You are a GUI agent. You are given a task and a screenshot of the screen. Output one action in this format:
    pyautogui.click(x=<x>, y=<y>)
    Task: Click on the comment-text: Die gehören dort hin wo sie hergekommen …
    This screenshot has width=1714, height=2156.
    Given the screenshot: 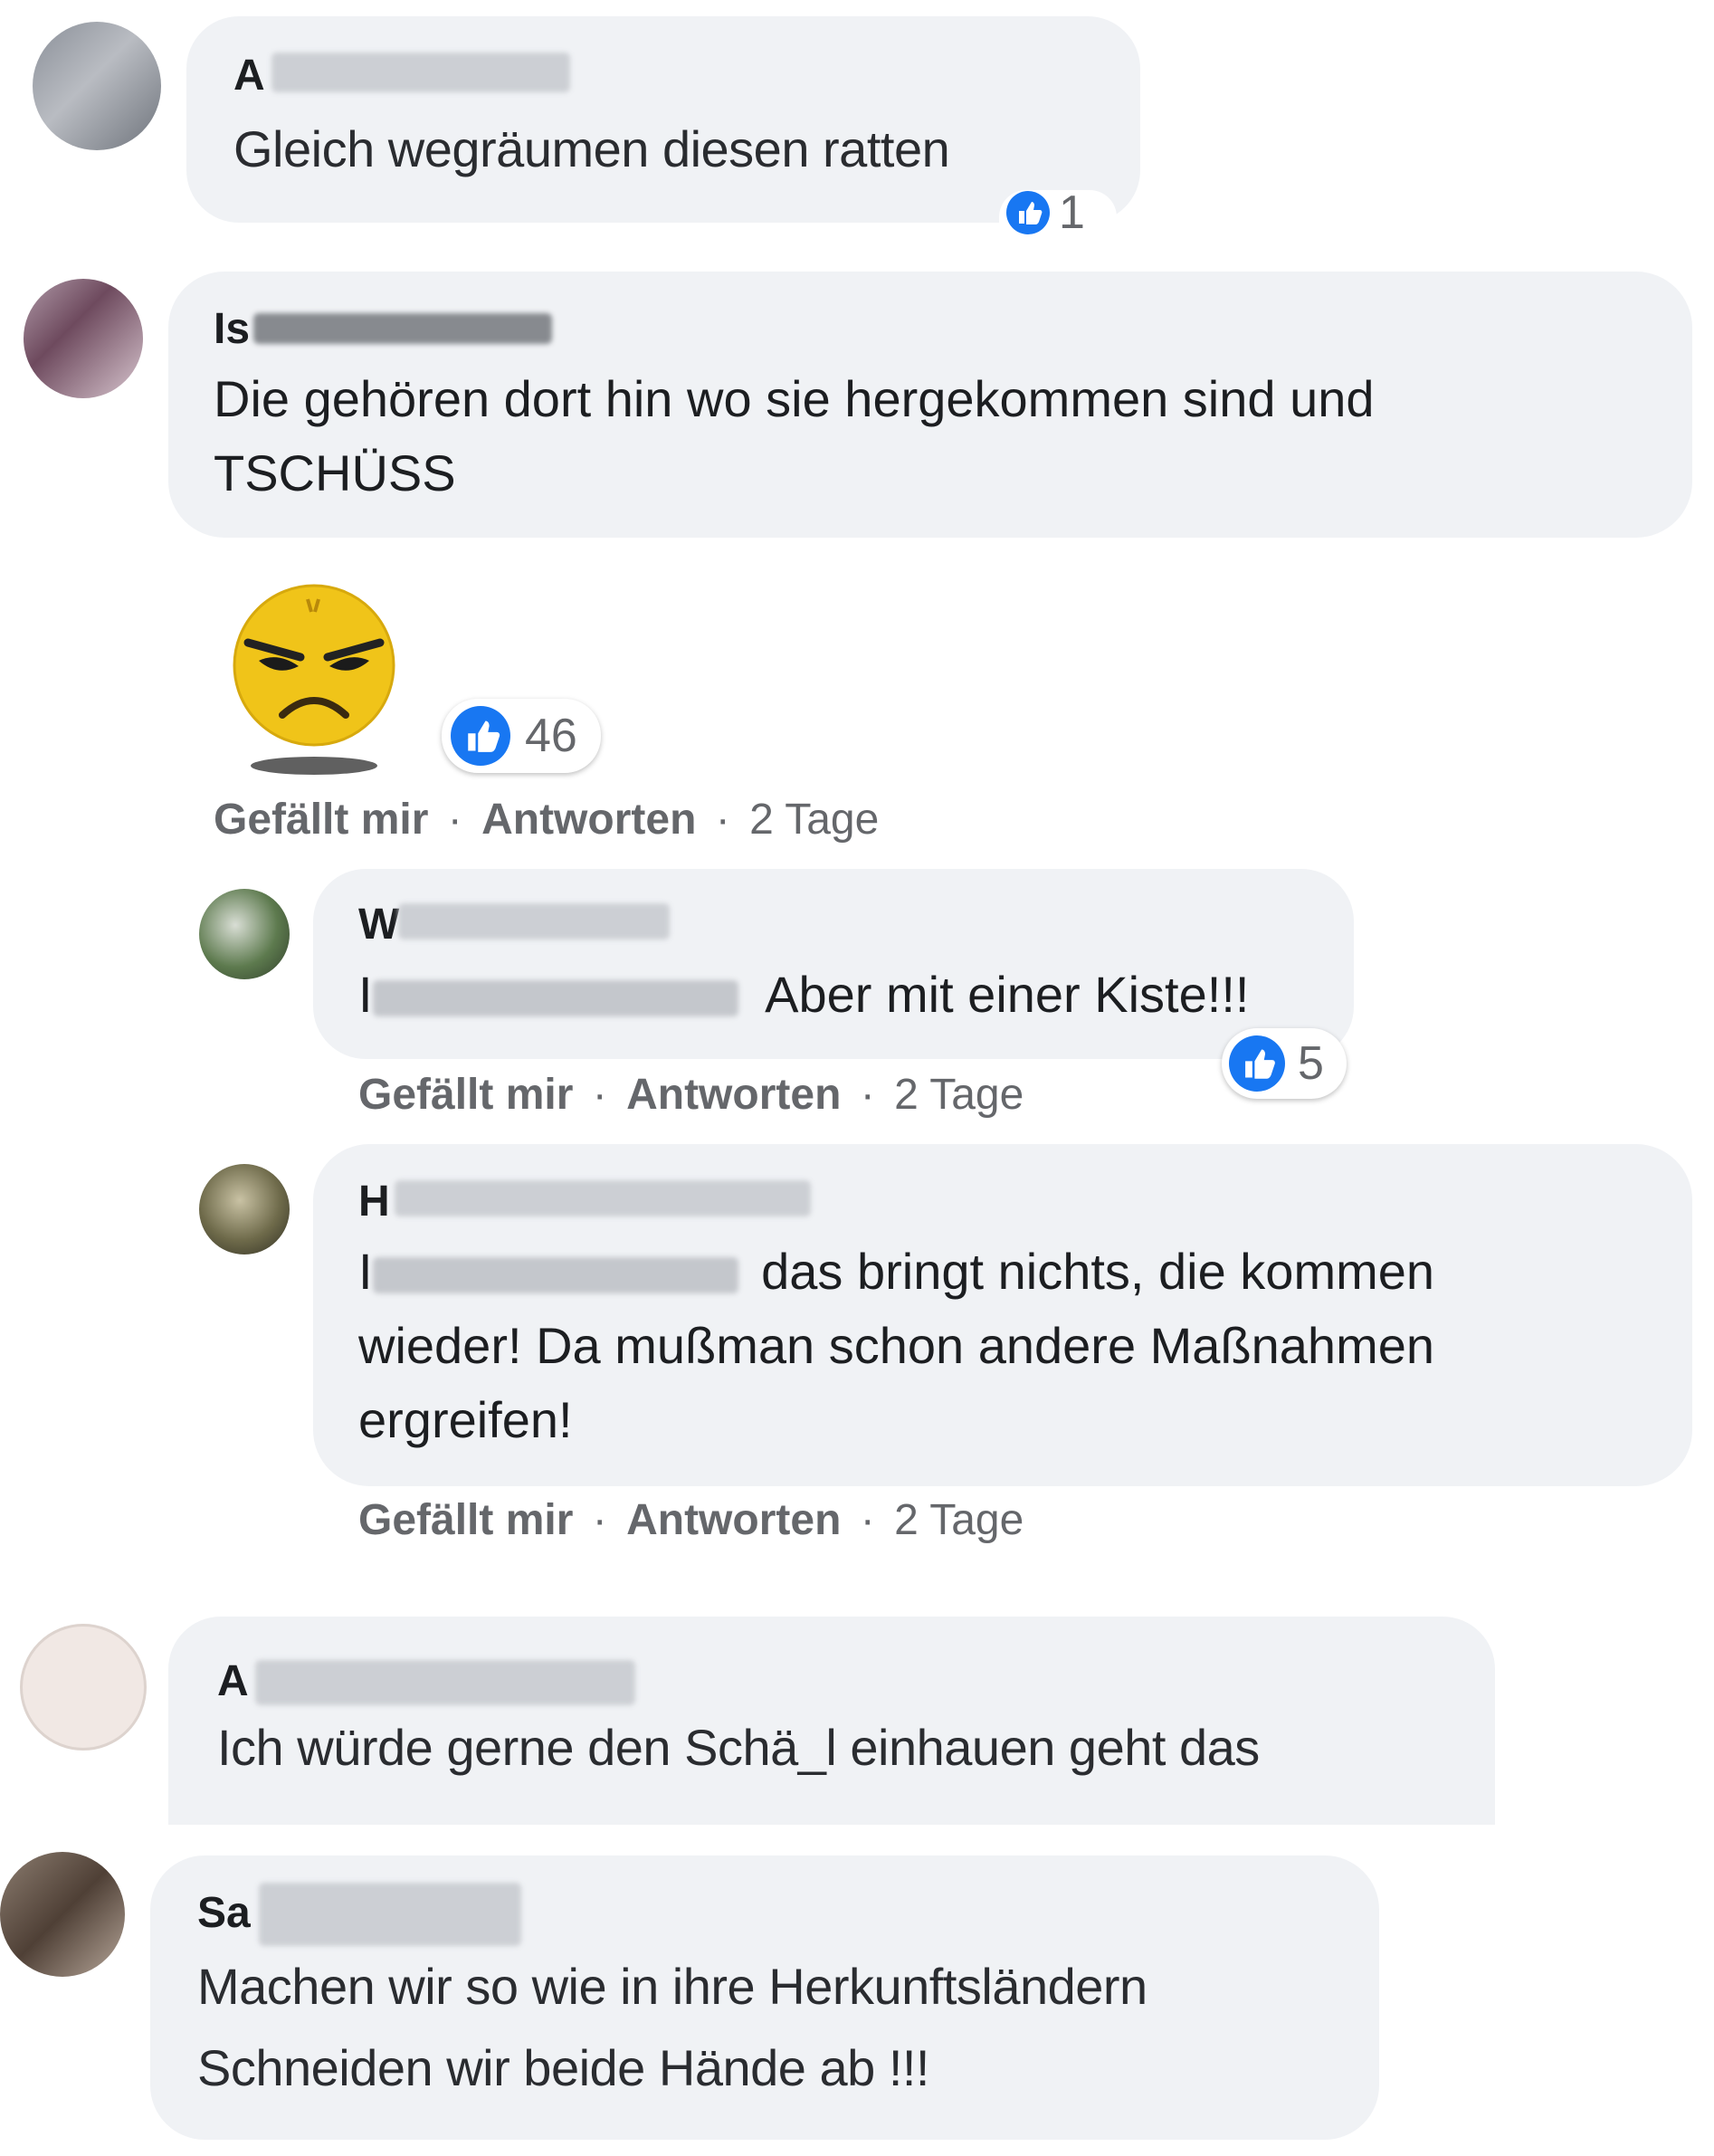 What is the action you would take?
    pyautogui.click(x=794, y=399)
    